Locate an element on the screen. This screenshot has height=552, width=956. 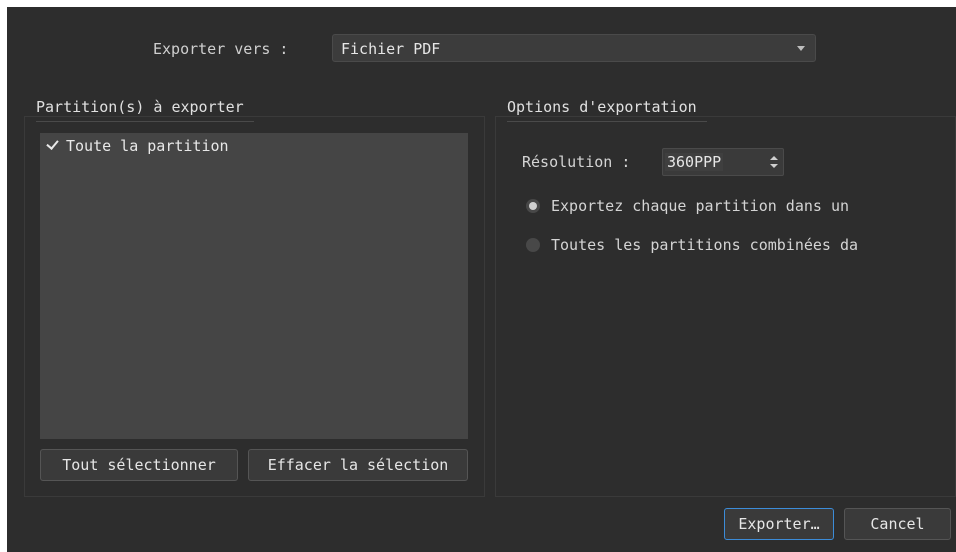
radio-option-label: Toutes les partitions combinées da is located at coordinates (705, 245).